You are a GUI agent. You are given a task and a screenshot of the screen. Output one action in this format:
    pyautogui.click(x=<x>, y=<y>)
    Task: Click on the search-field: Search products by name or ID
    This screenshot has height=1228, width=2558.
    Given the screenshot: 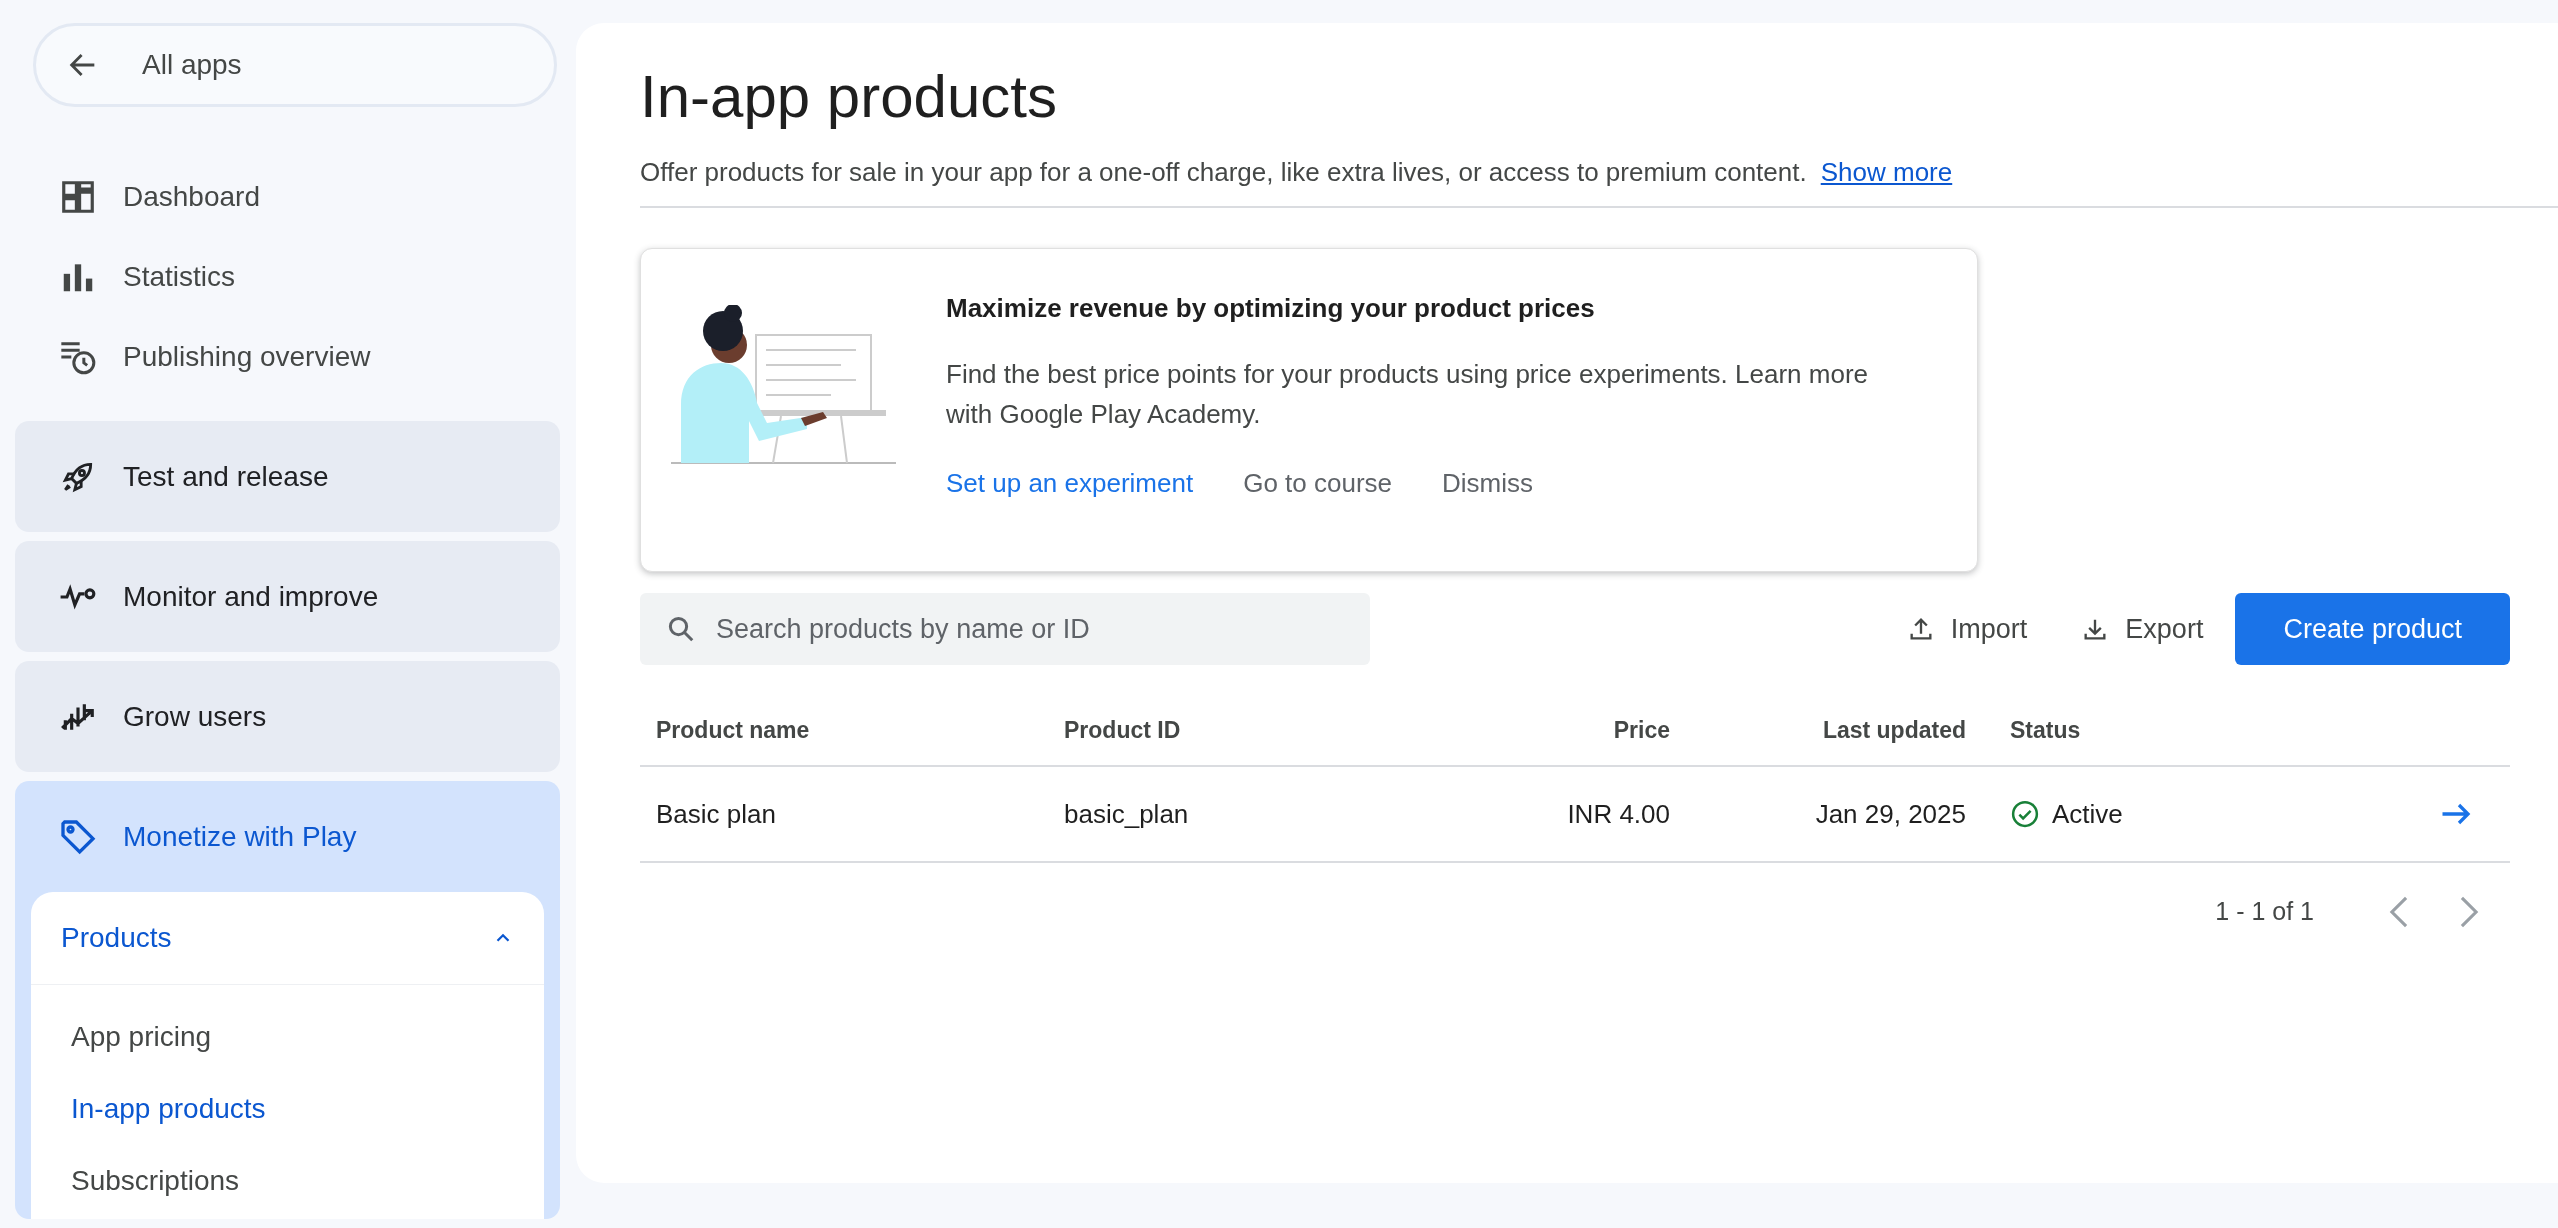 What is the action you would take?
    pyautogui.click(x=1005, y=629)
    